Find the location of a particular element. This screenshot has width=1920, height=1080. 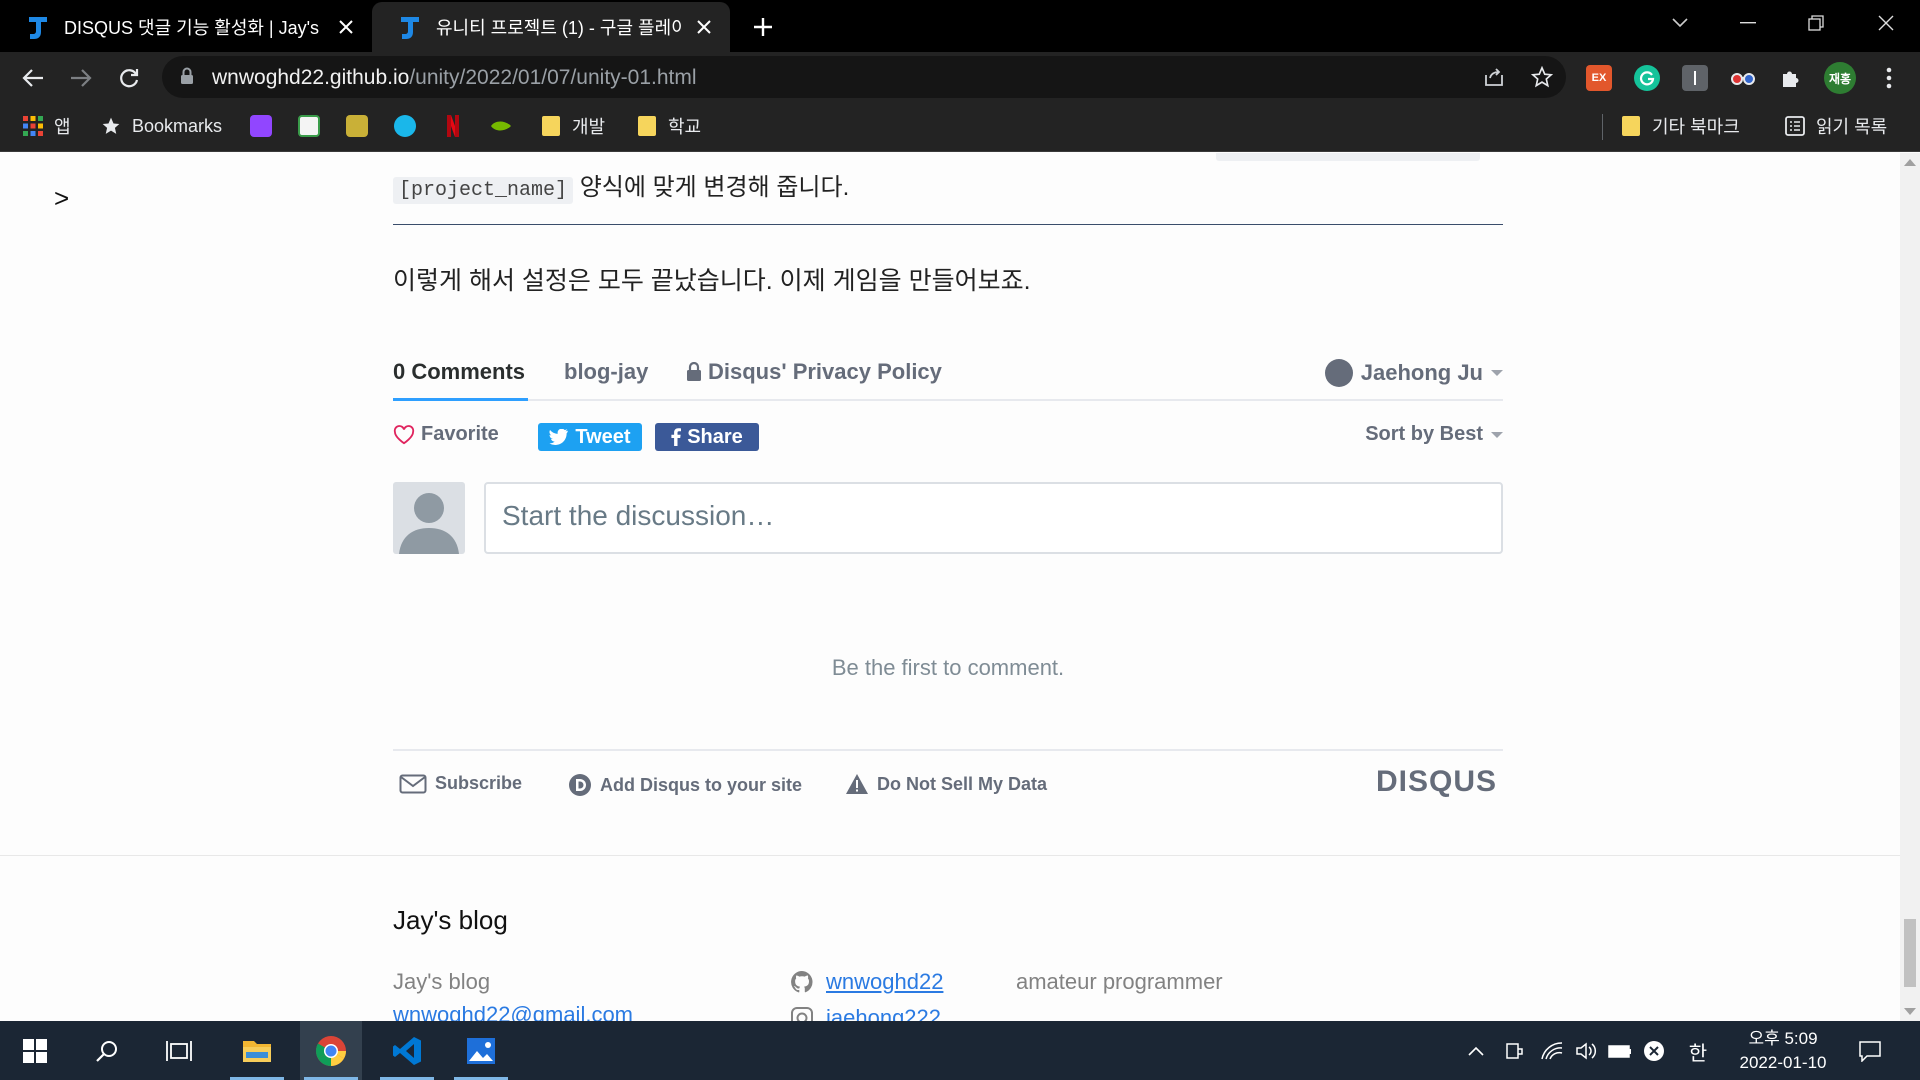

bookmark-other: 기타 북마크 is located at coordinates (1680, 126).